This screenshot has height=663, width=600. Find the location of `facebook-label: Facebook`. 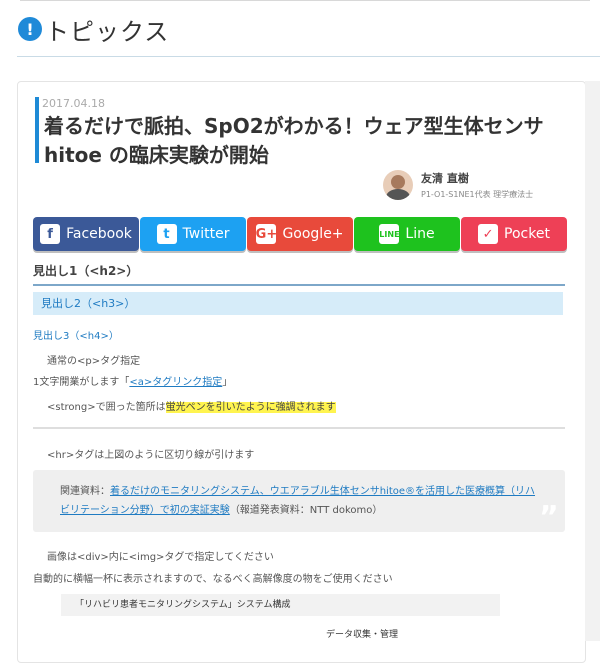

facebook-label: Facebook is located at coordinates (99, 234).